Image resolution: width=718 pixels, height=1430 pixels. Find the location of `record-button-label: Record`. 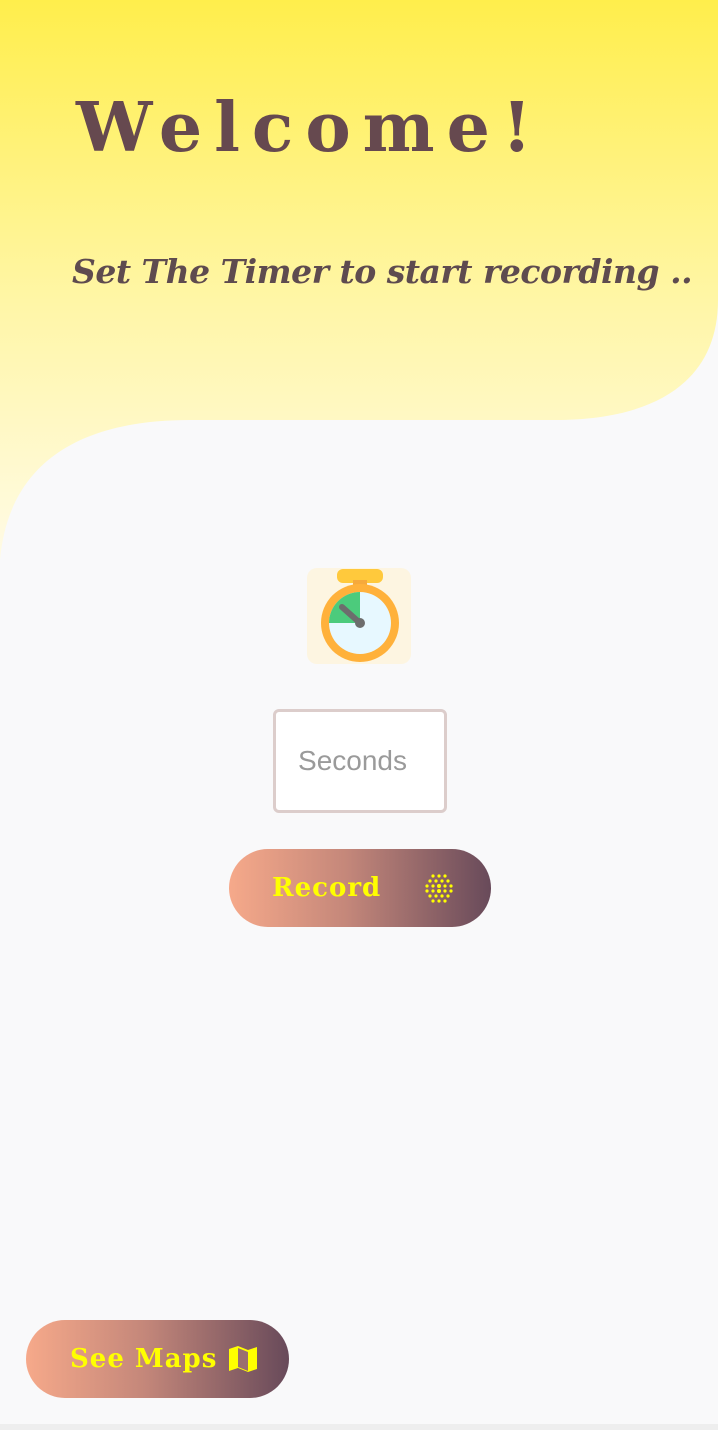

record-button-label: Record is located at coordinates (327, 888).